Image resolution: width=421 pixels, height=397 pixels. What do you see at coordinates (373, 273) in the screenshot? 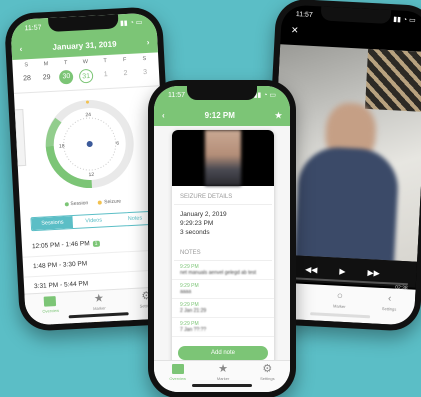
I see `fast-forward-icon: ▶▶` at bounding box center [373, 273].